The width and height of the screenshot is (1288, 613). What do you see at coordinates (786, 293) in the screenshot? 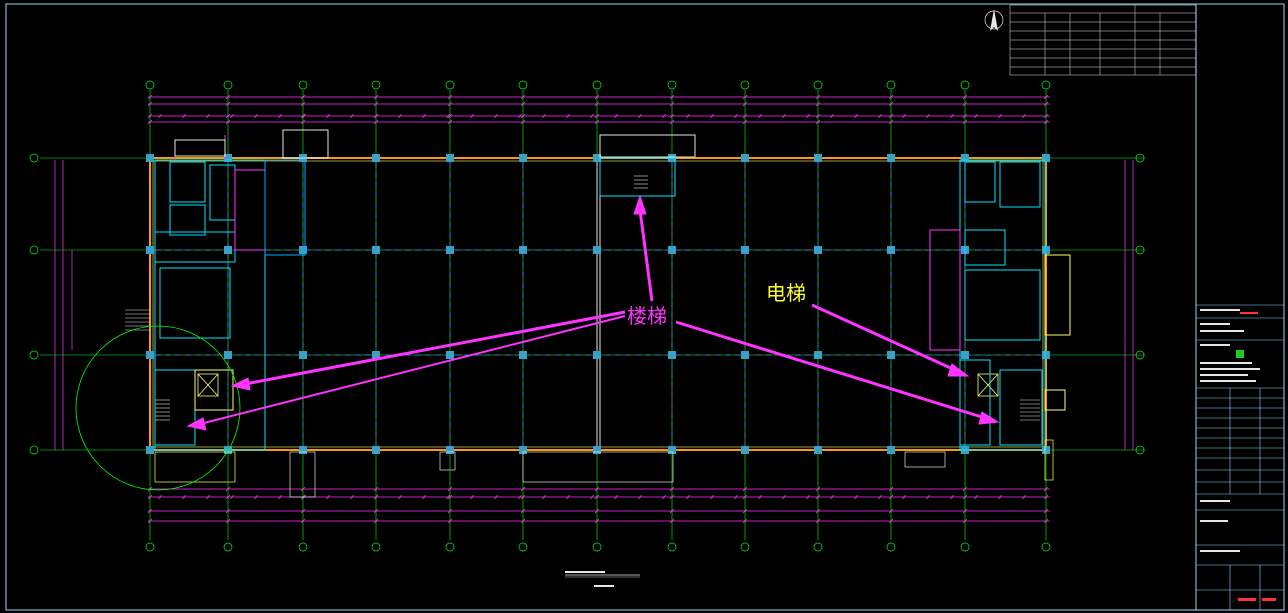
I see `elevator-label: 电梯` at bounding box center [786, 293].